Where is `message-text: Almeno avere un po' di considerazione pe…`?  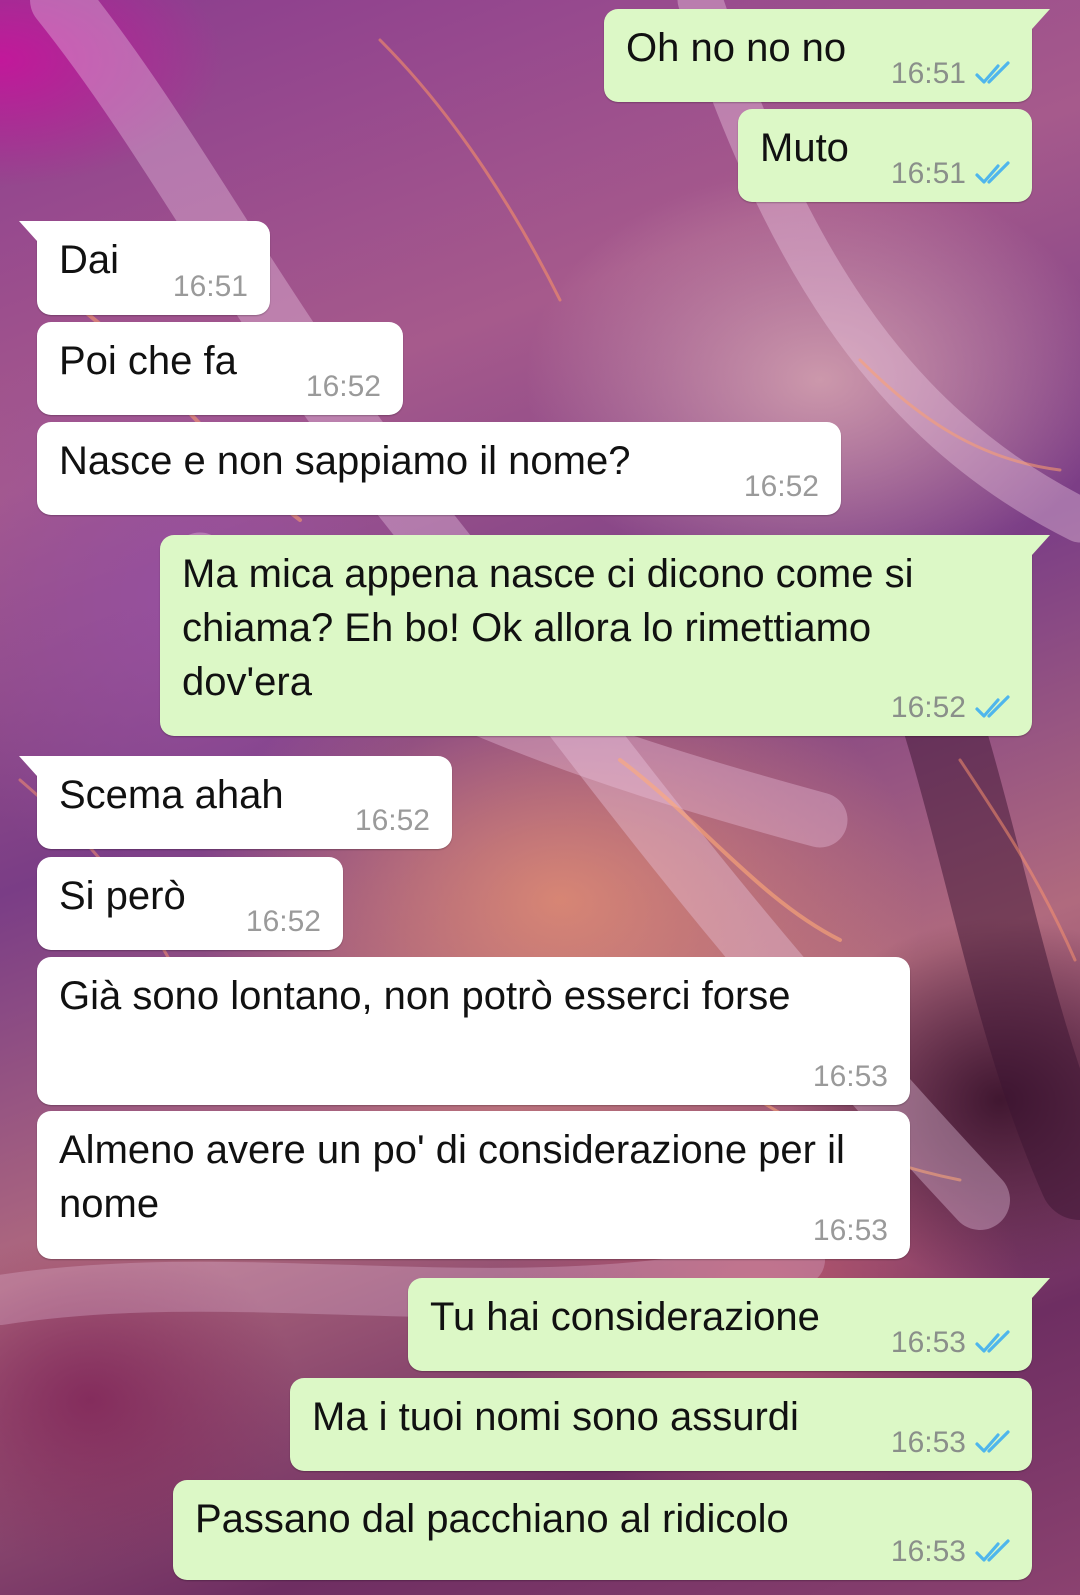
message-text: Almeno avere un po' di considerazione pe… is located at coordinates (458, 1177).